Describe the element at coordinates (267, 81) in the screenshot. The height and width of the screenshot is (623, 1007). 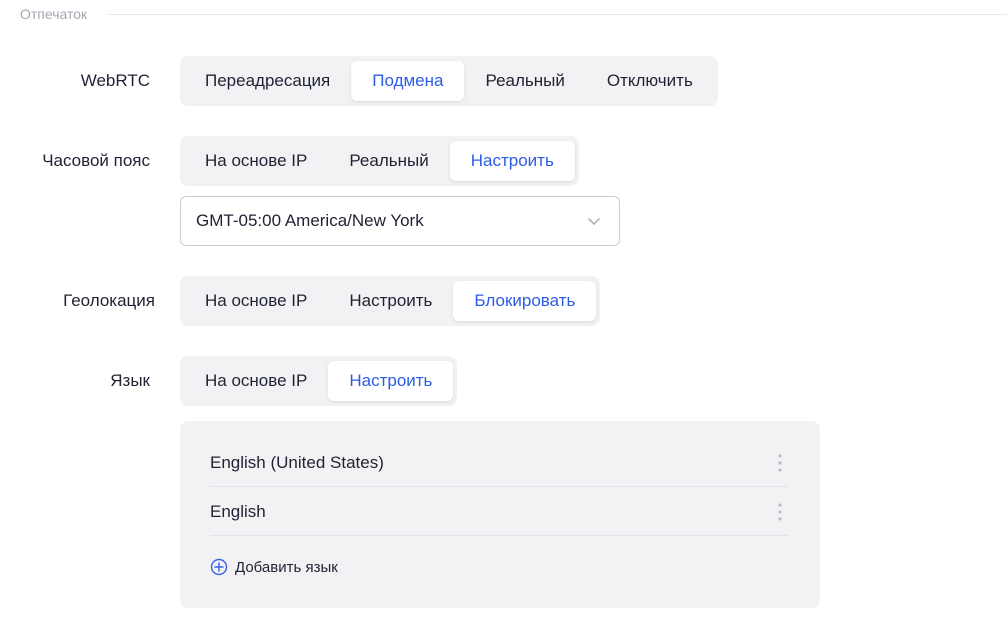
I see `webrtc-option-redirect: Переадресация` at that location.